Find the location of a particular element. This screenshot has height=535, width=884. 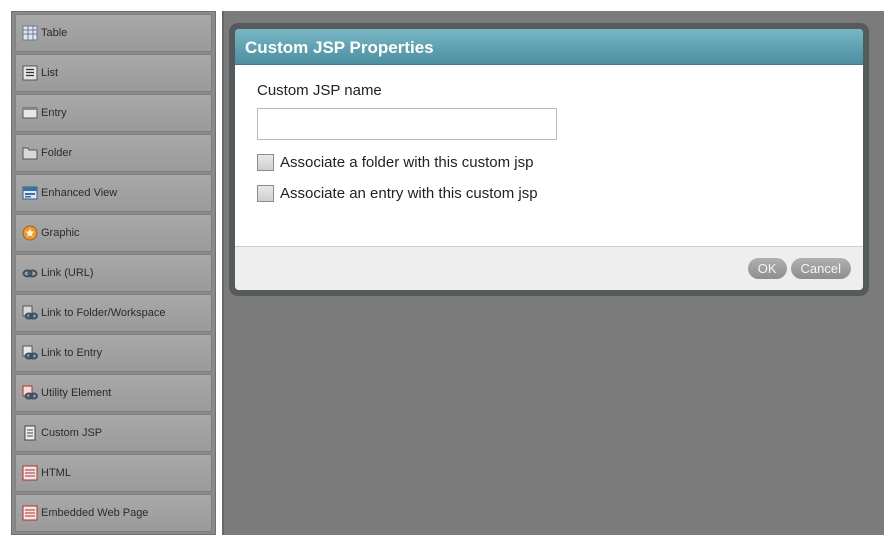

enhanced-view-icon is located at coordinates (30, 193).